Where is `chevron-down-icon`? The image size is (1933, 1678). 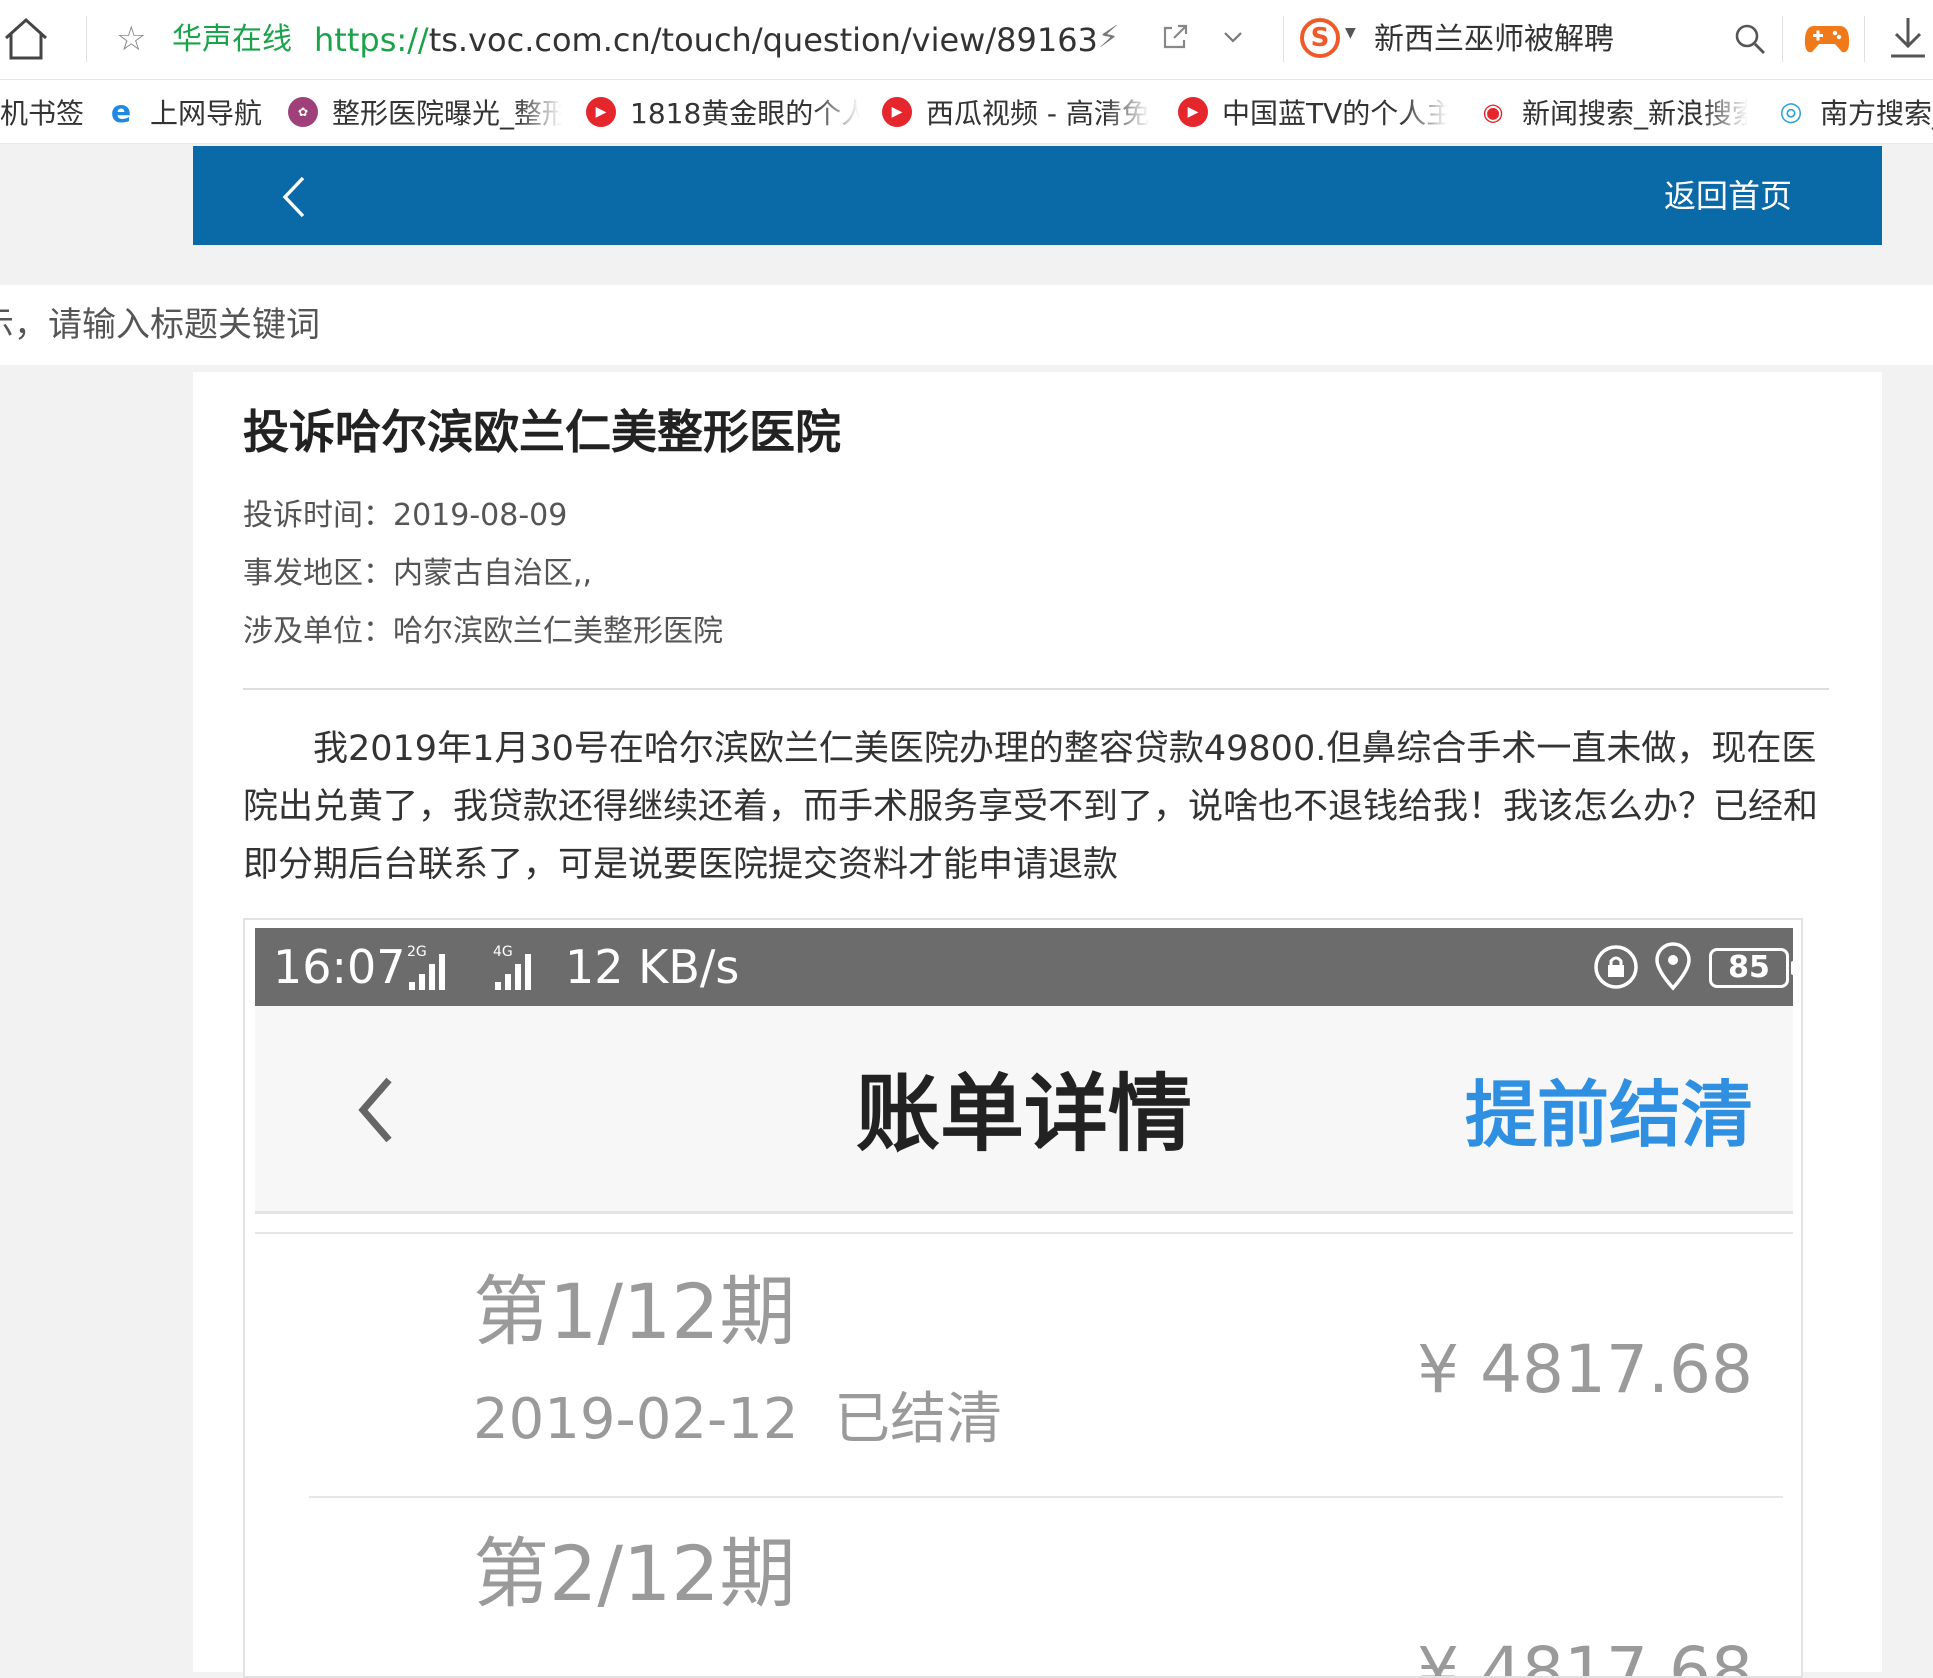
chevron-down-icon is located at coordinates (1233, 37).